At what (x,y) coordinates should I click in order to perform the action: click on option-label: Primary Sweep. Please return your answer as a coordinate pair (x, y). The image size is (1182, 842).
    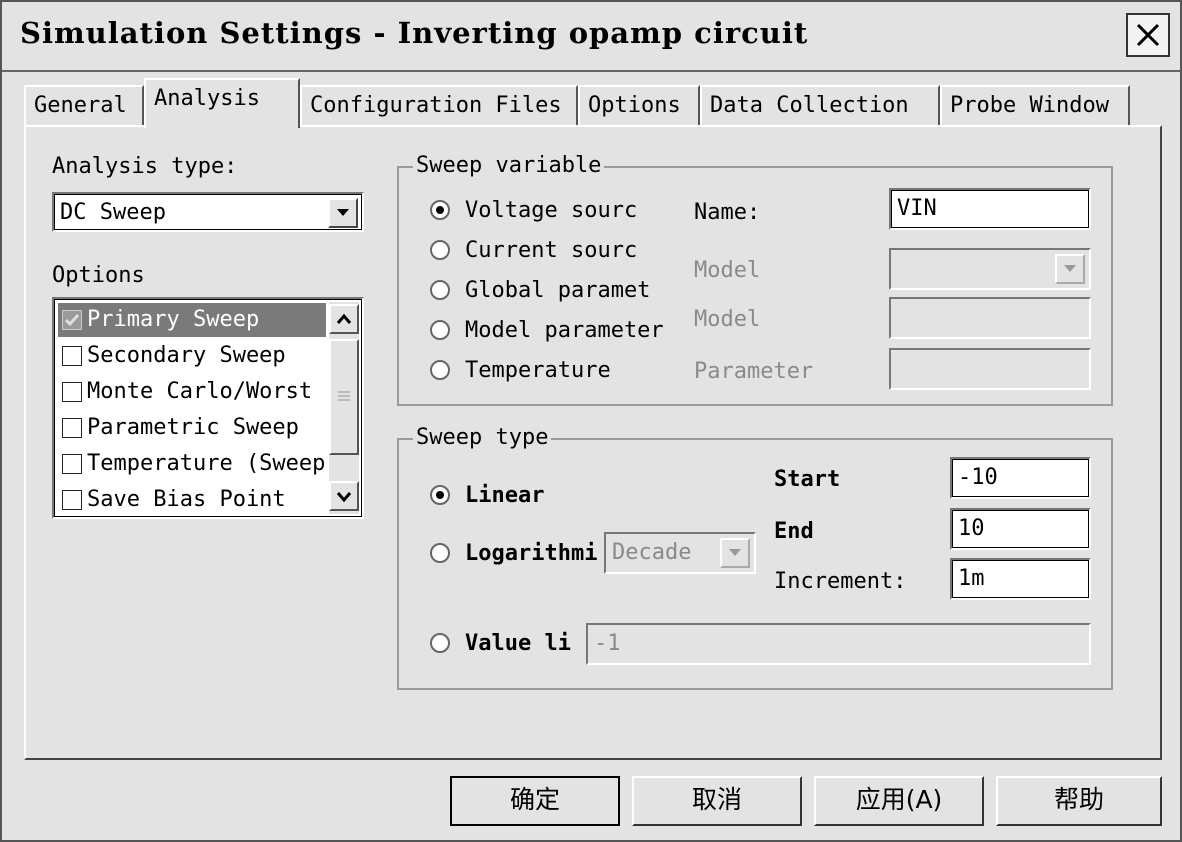
    Looking at the image, I should click on (173, 319).